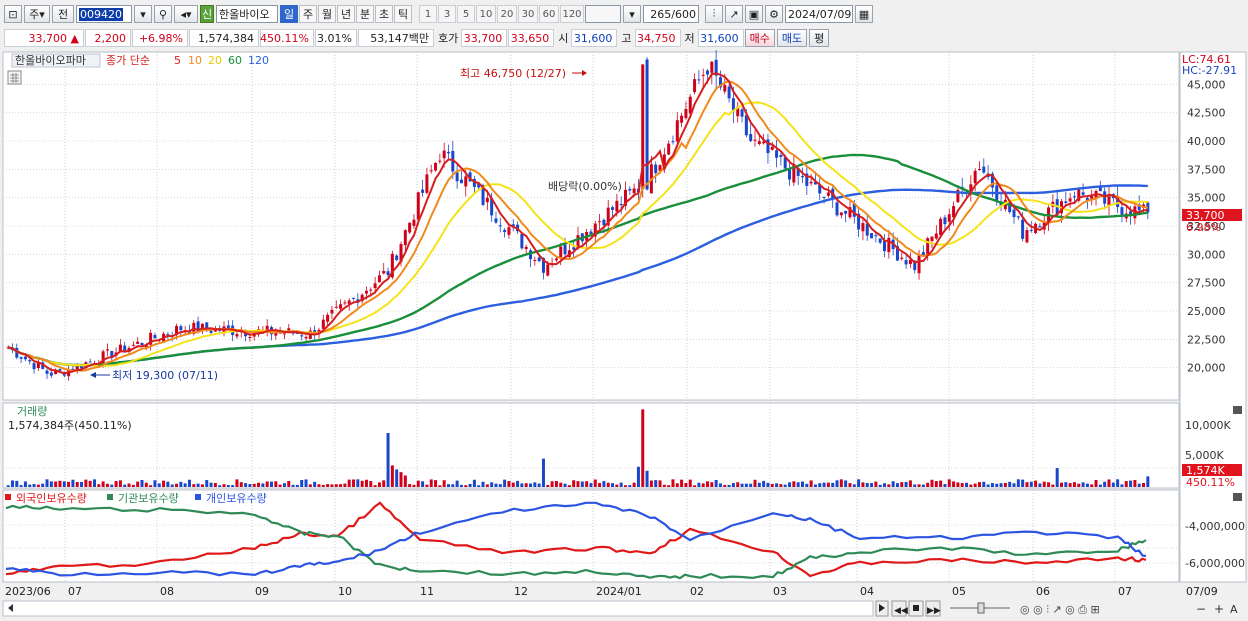  What do you see at coordinates (1215, 563) in the screenshot?
I see `holdings-tick-6m: -6,000,000` at bounding box center [1215, 563].